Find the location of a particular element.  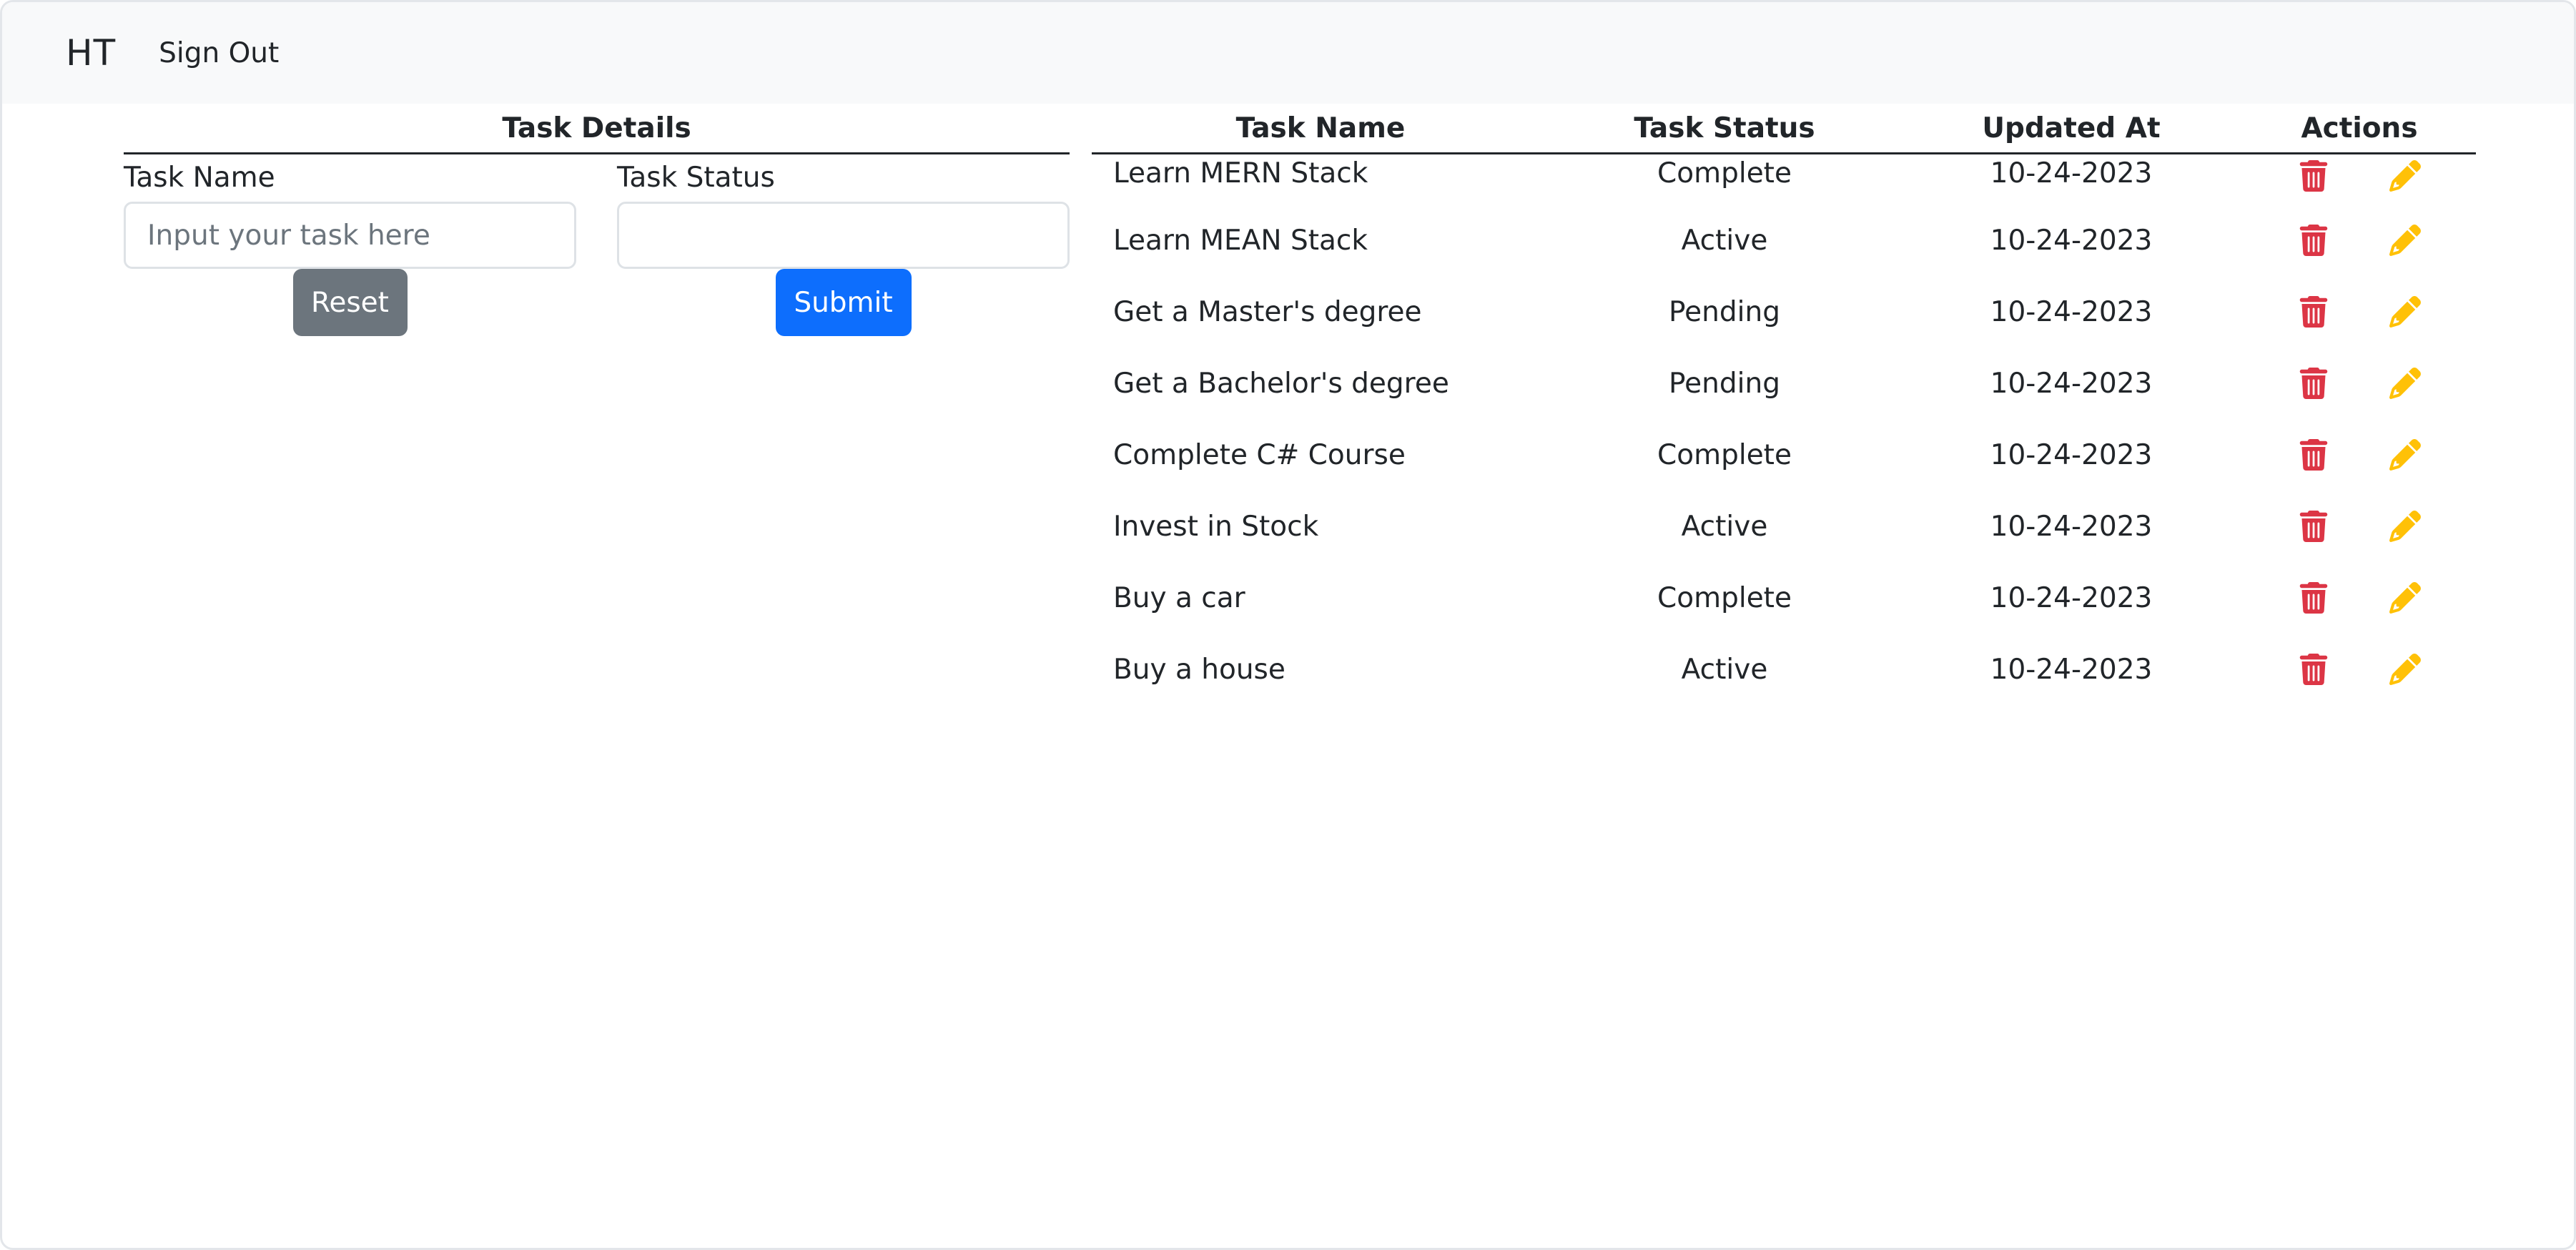

sign-out-link: Sign Out is located at coordinates (219, 53).